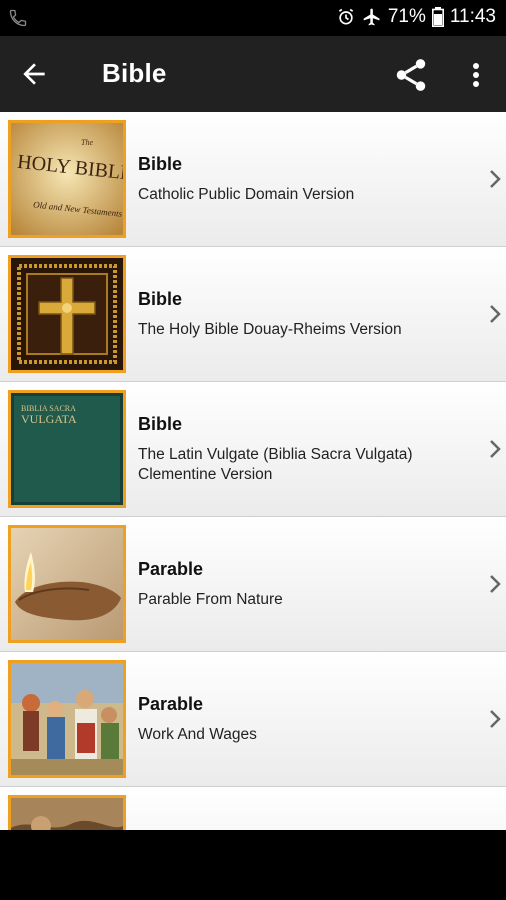  I want to click on item-subtitle: Catholic Public Domain Version, so click(246, 194).